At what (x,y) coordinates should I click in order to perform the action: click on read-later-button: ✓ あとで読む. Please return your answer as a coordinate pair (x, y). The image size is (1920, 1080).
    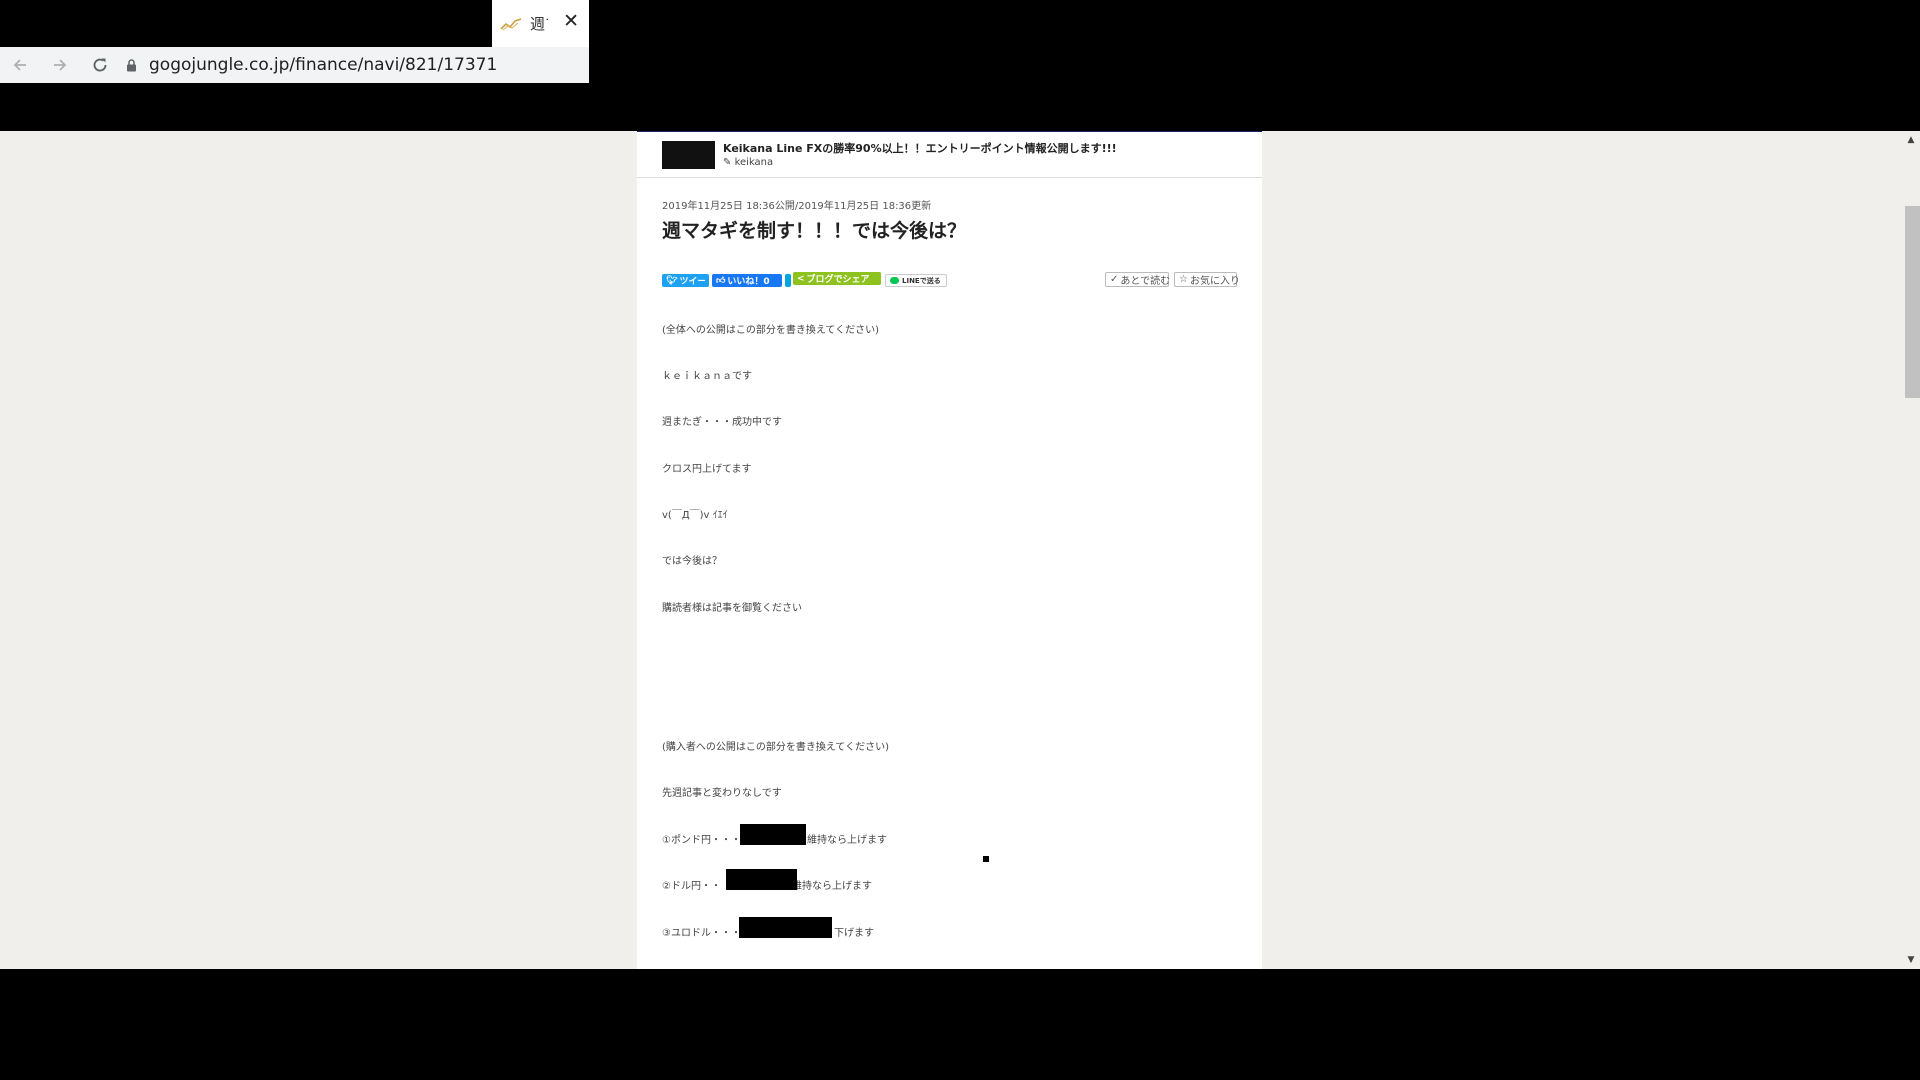
    Looking at the image, I should click on (1138, 279).